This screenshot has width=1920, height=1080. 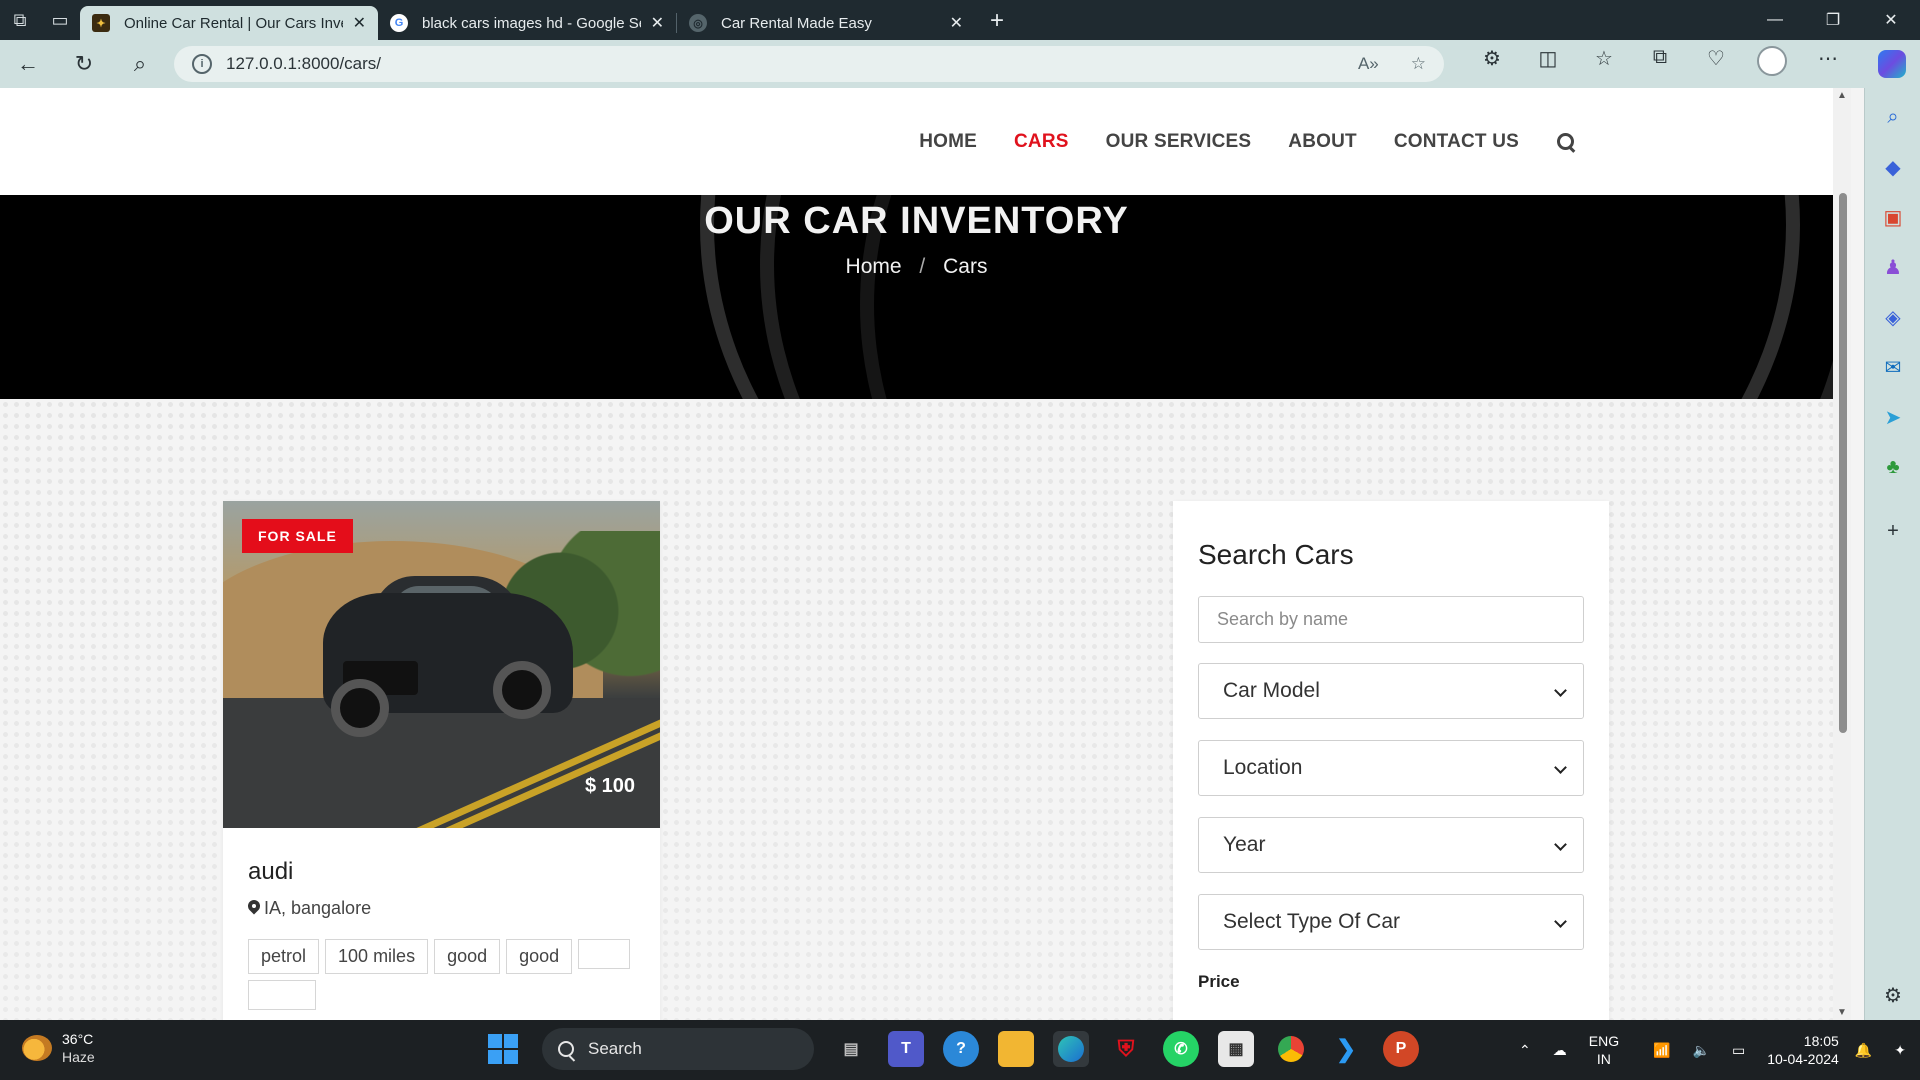 What do you see at coordinates (539, 956) in the screenshot?
I see `feature-tag: good` at bounding box center [539, 956].